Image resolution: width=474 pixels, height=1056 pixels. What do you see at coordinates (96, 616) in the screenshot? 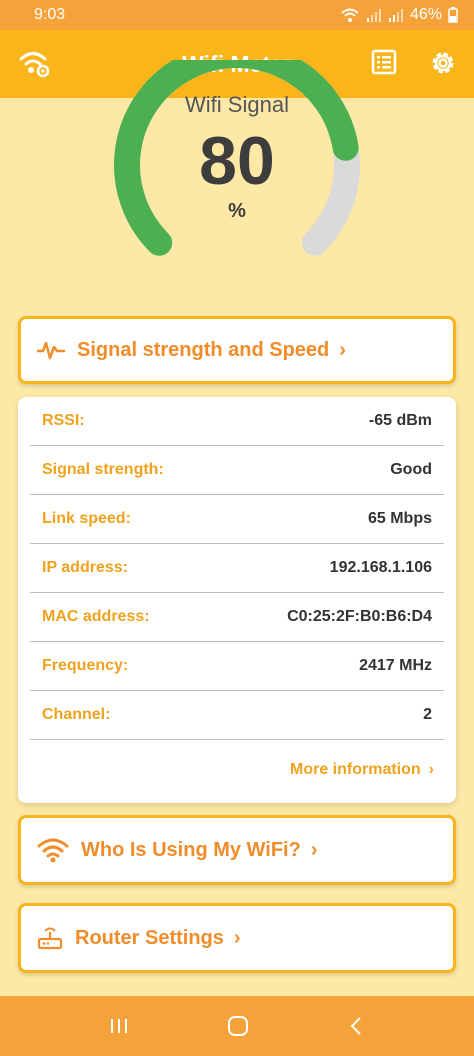
I see `info-key: MAC address:` at bounding box center [96, 616].